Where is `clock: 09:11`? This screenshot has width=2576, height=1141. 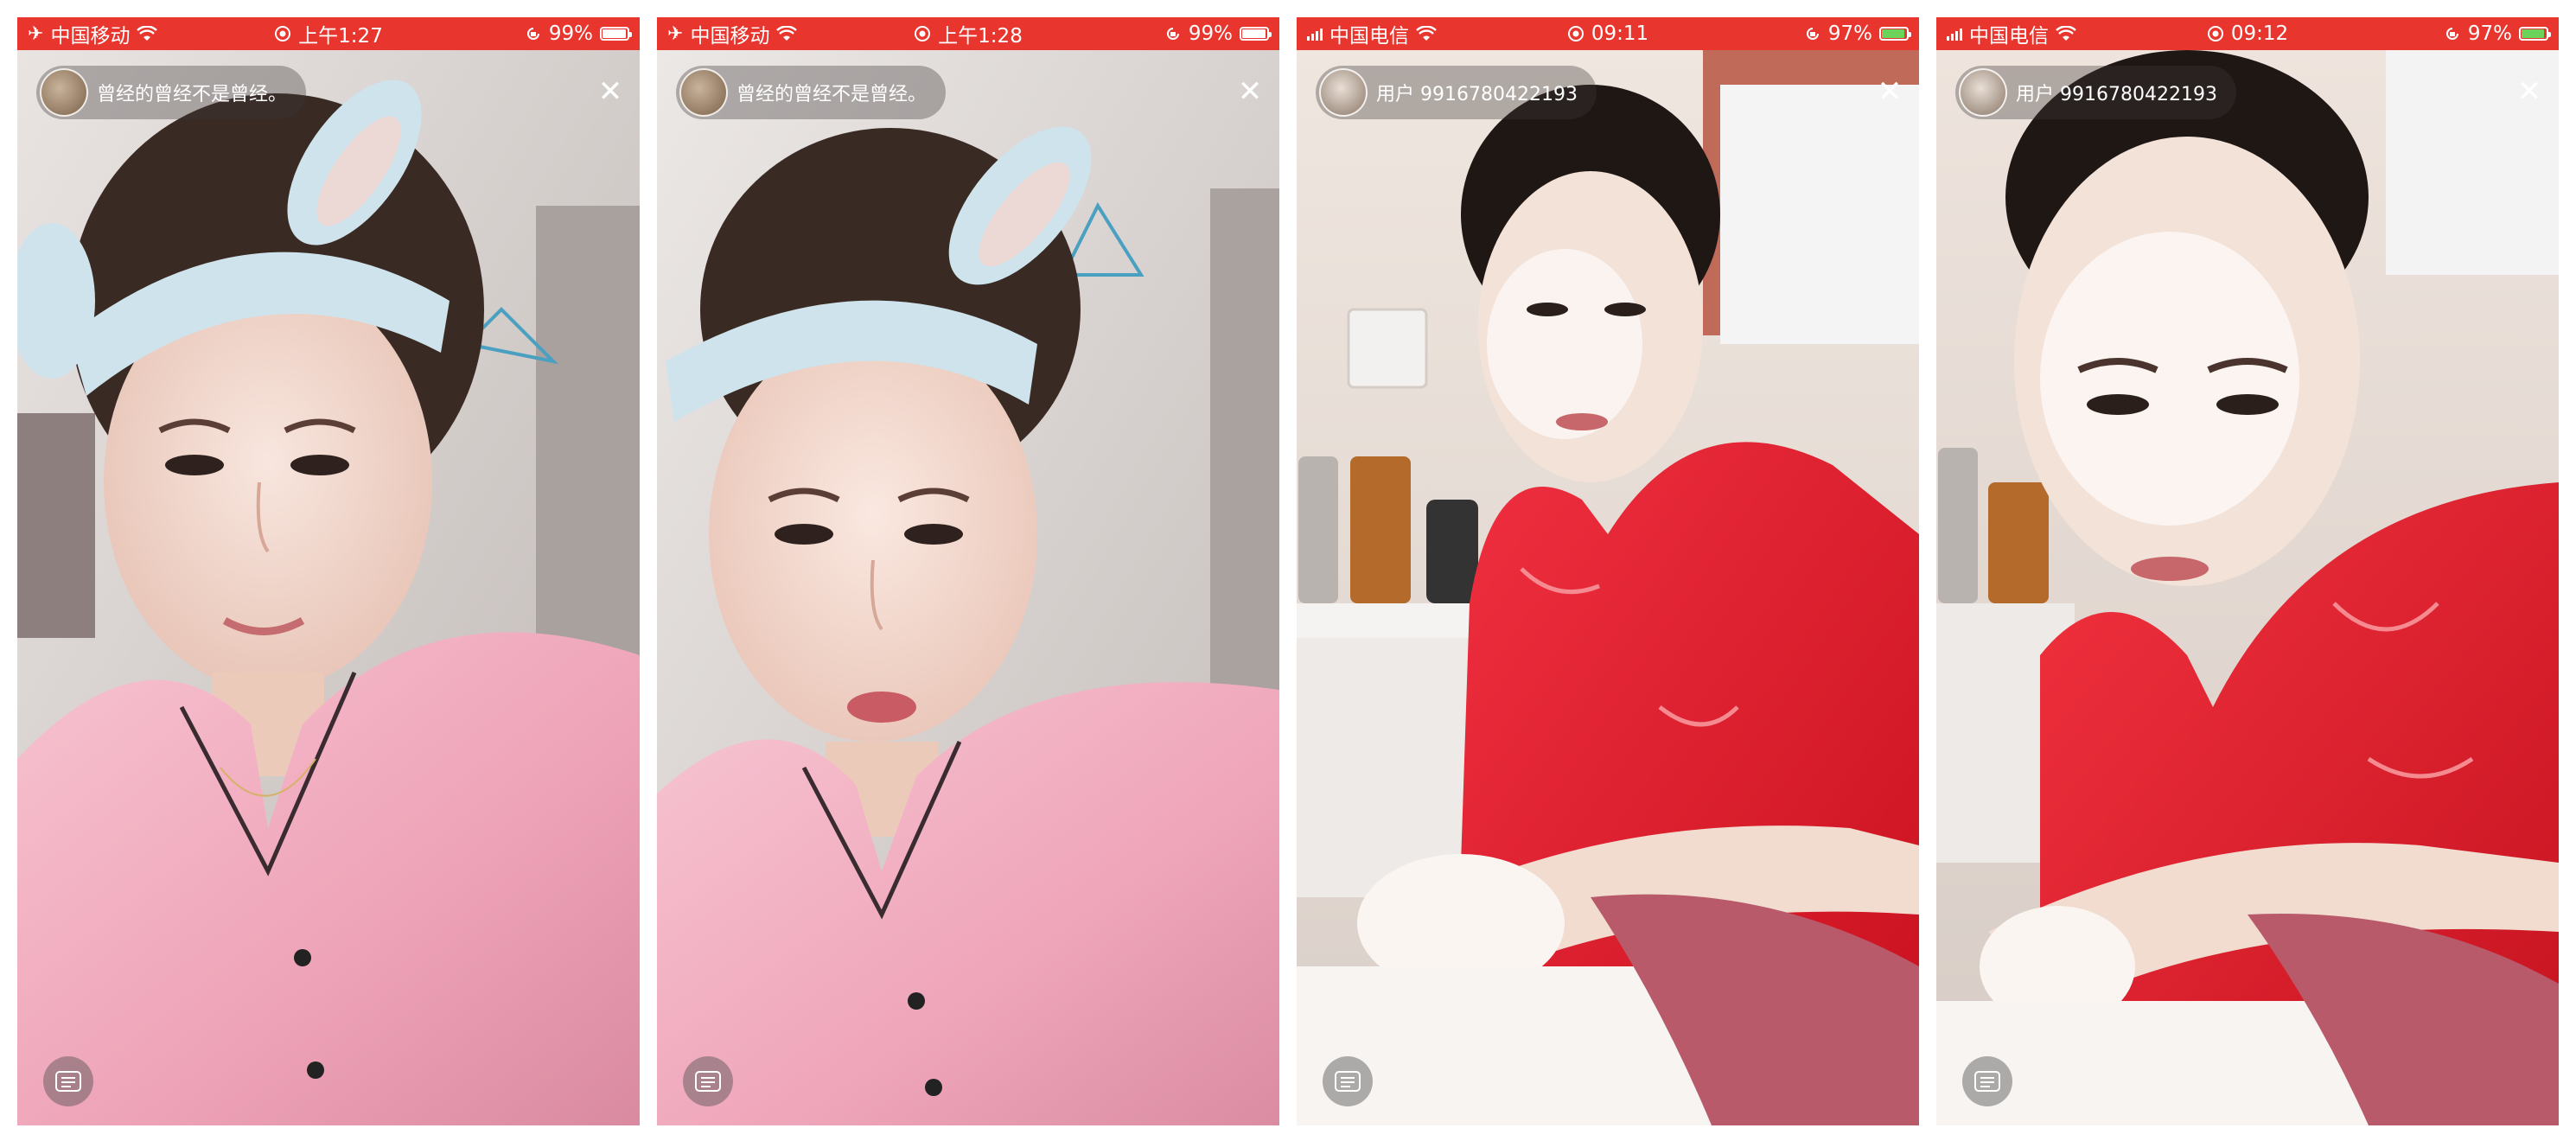 clock: 09:11 is located at coordinates (1620, 33).